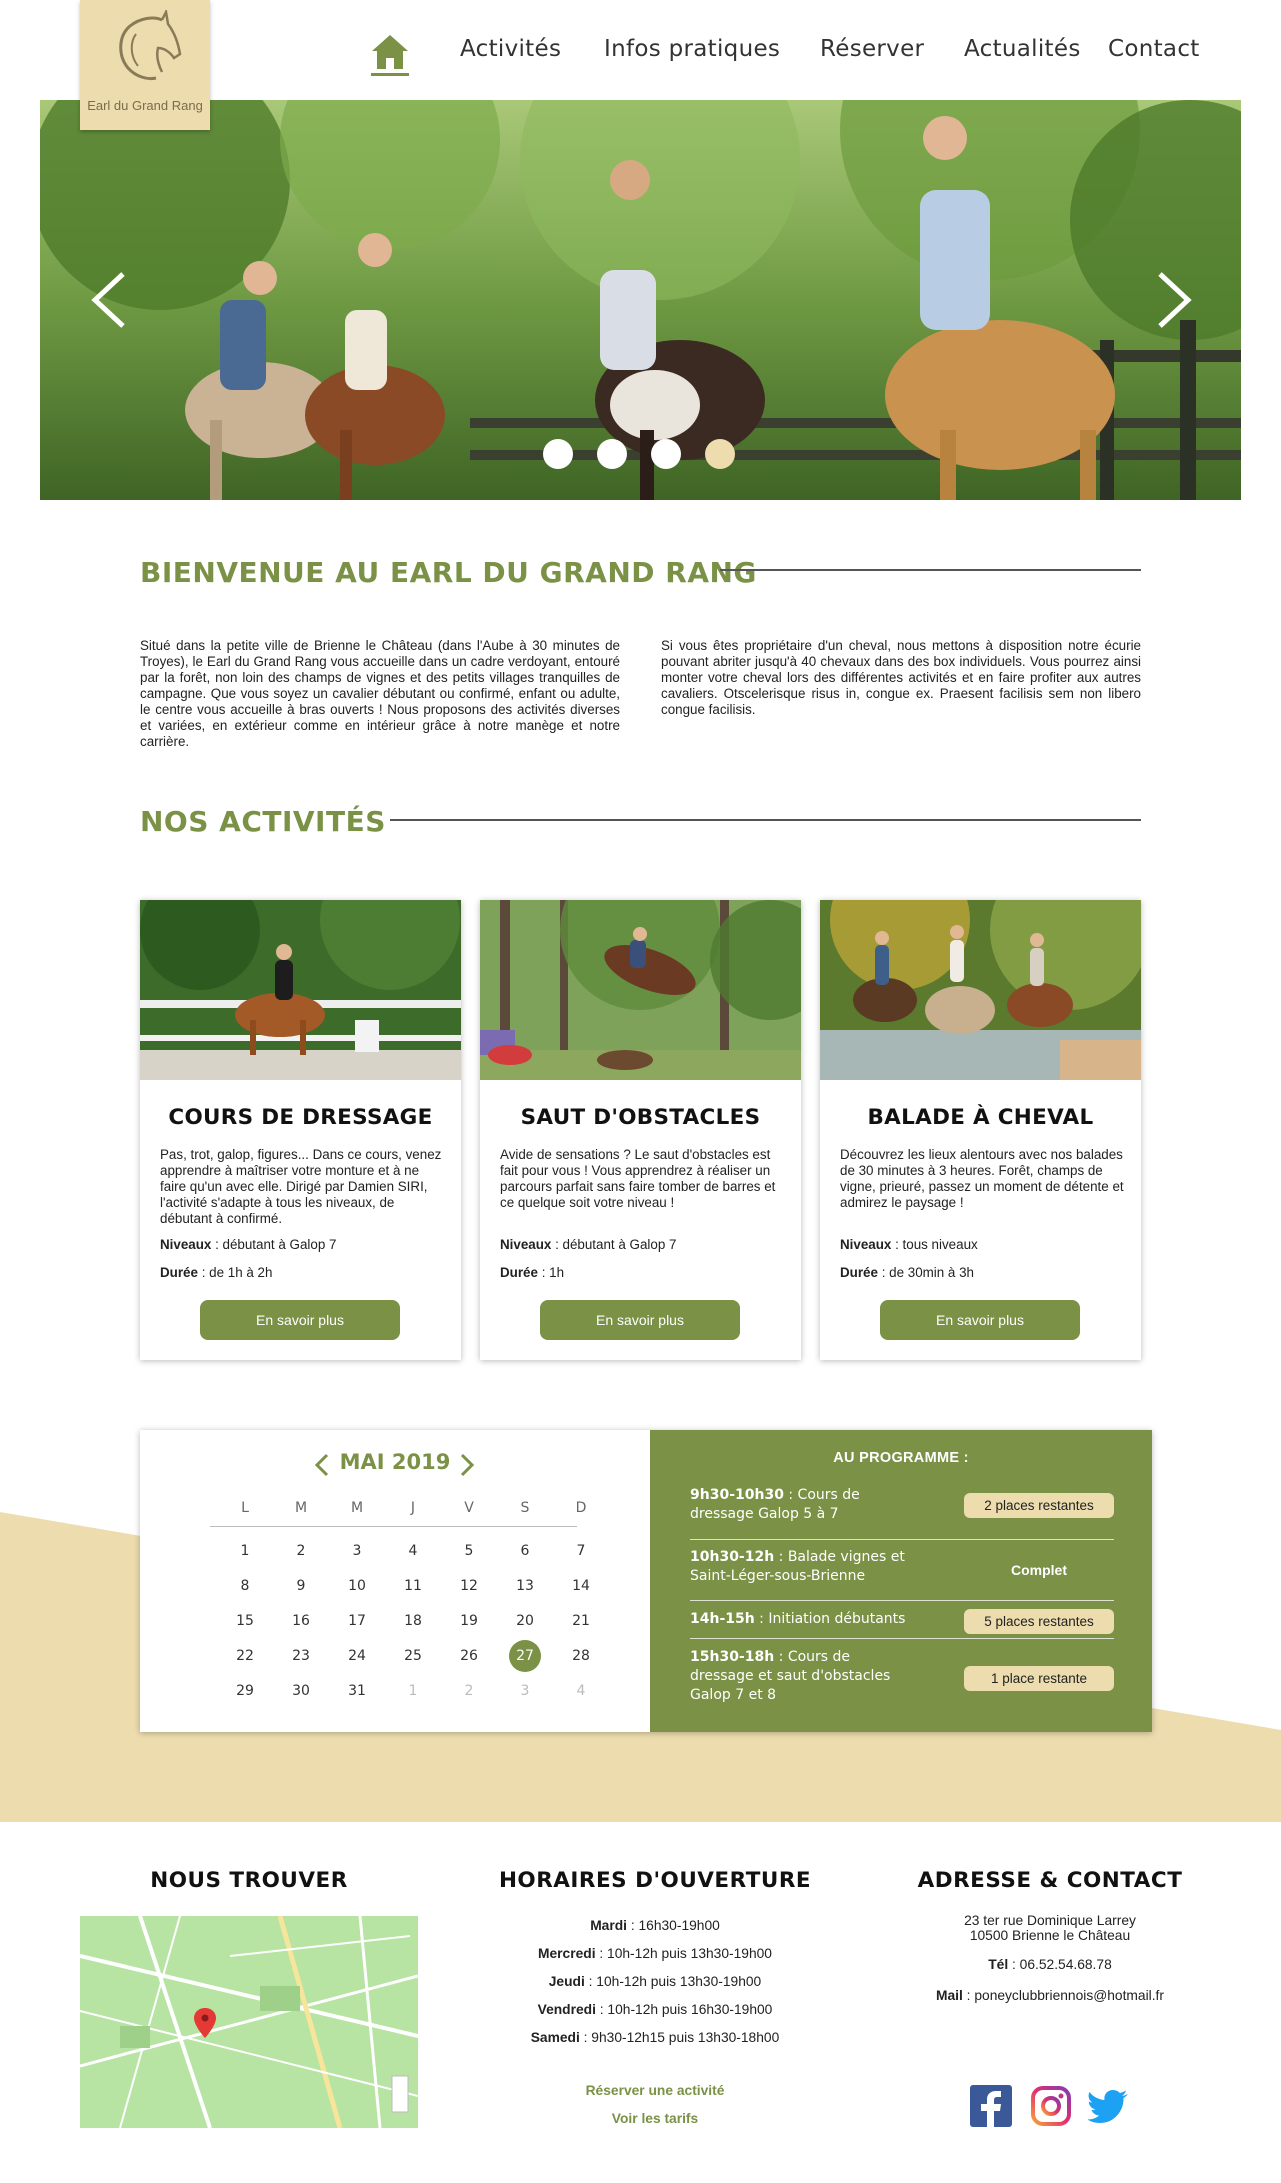 The image size is (1281, 2183). I want to click on facebook-icon, so click(991, 2106).